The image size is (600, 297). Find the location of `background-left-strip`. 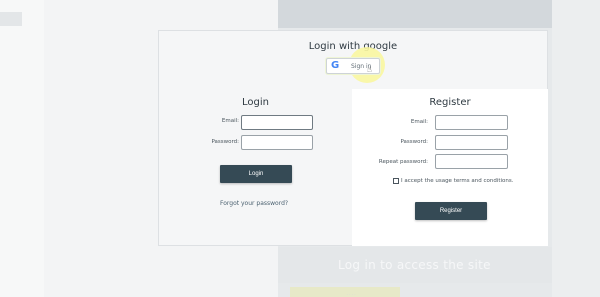

background-left-strip is located at coordinates (11, 19).